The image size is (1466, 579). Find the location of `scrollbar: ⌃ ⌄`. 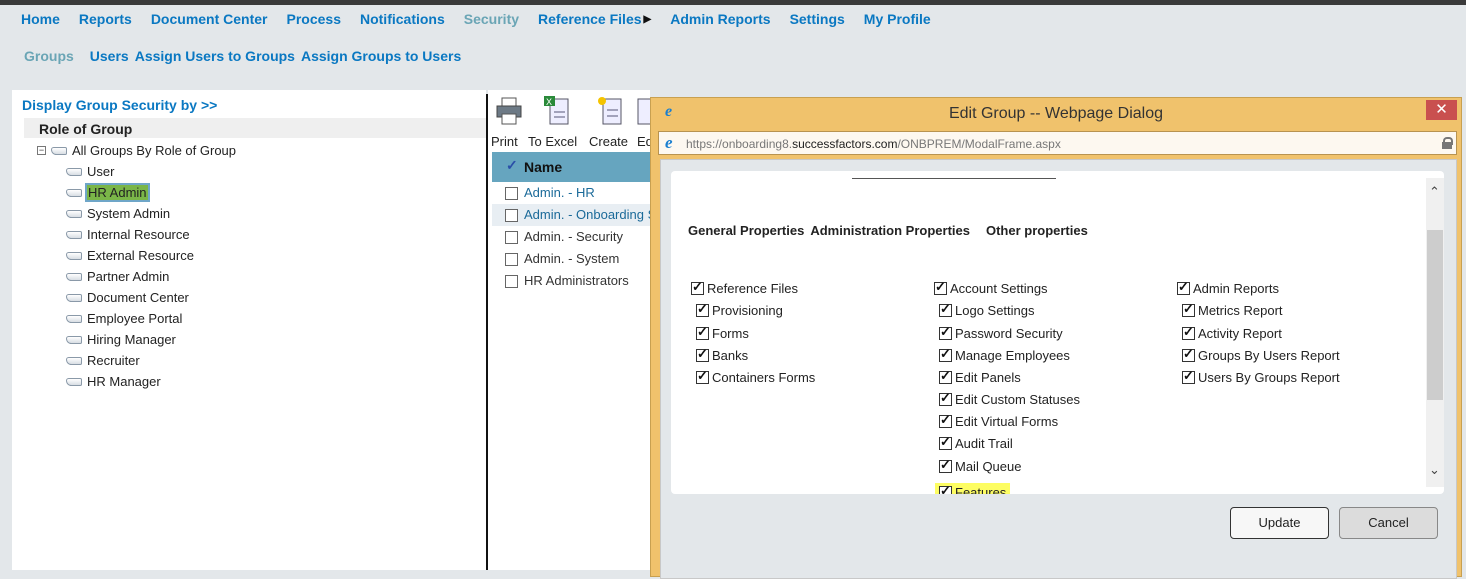

scrollbar: ⌃ ⌄ is located at coordinates (1435, 332).